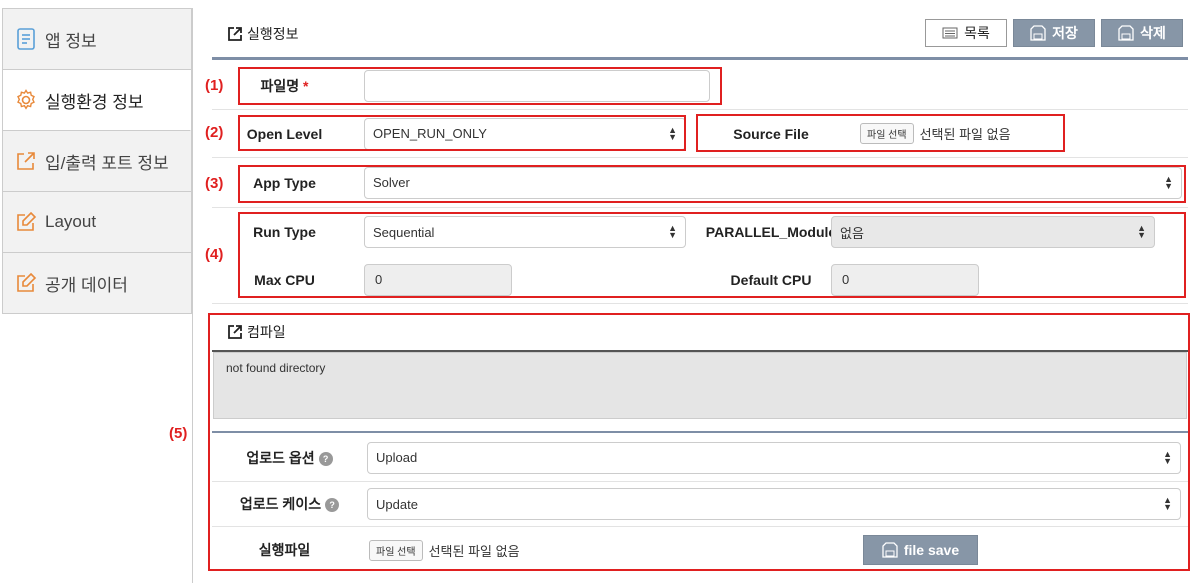 The height and width of the screenshot is (583, 1200). Describe the element at coordinates (616, 550) in the screenshot. I see `exec-file-picker: 파일 선택 선택된 파일 없음` at that location.